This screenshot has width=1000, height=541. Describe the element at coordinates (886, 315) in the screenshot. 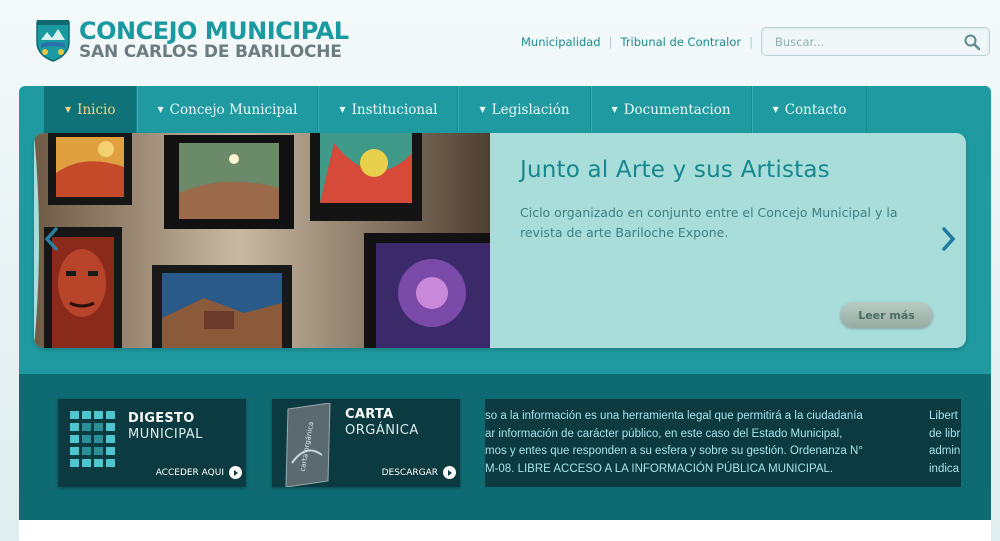

I see `read-more-button: Leer más` at that location.